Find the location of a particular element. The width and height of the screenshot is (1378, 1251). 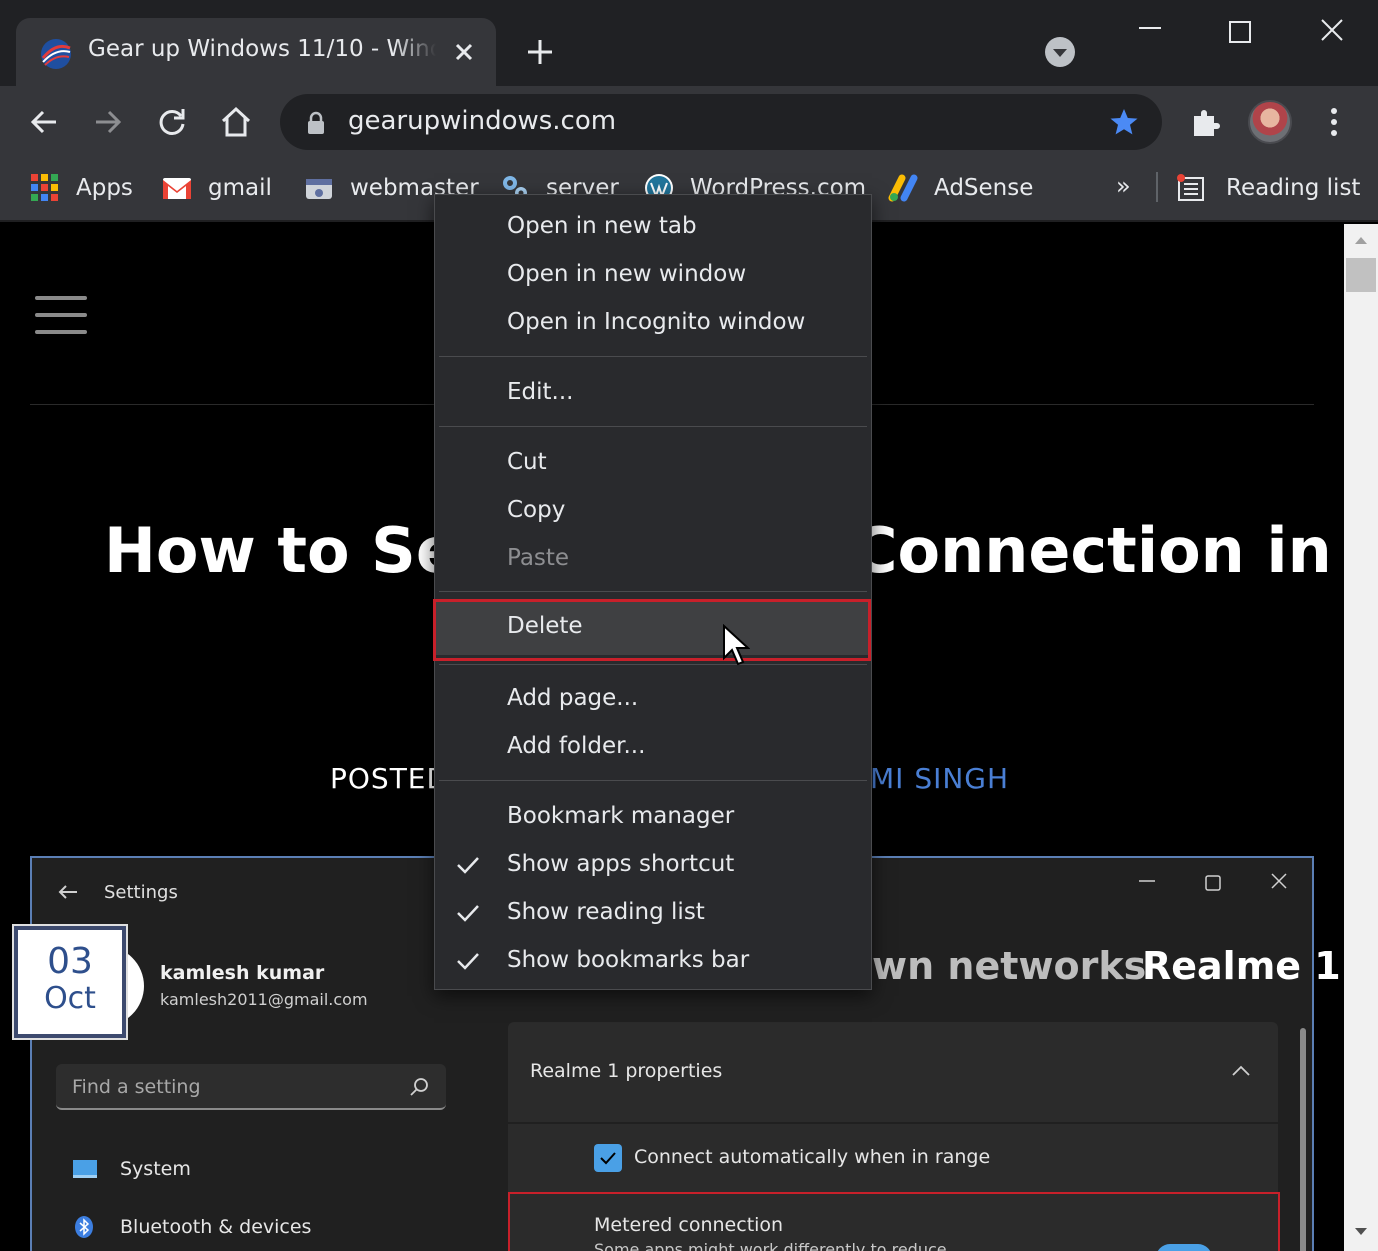

reading-list-button: Reading list is located at coordinates (1268, 188).